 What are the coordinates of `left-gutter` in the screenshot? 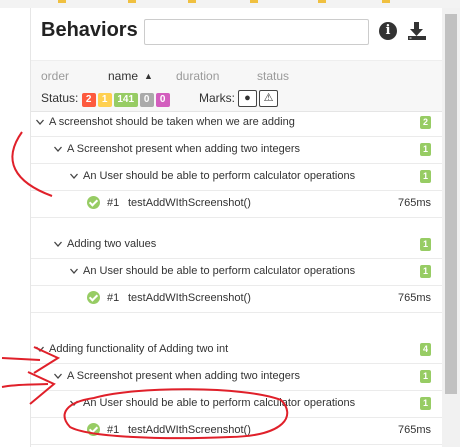 It's located at (15, 227).